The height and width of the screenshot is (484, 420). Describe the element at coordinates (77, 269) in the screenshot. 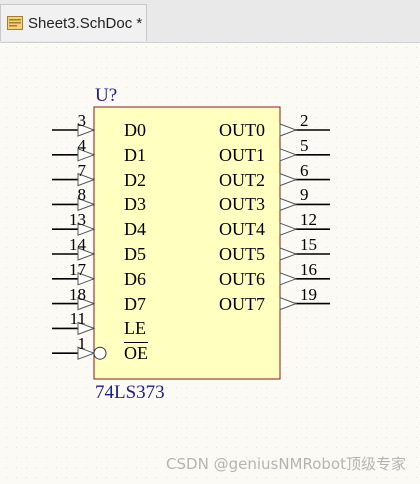

I see `pin-number: 17` at that location.